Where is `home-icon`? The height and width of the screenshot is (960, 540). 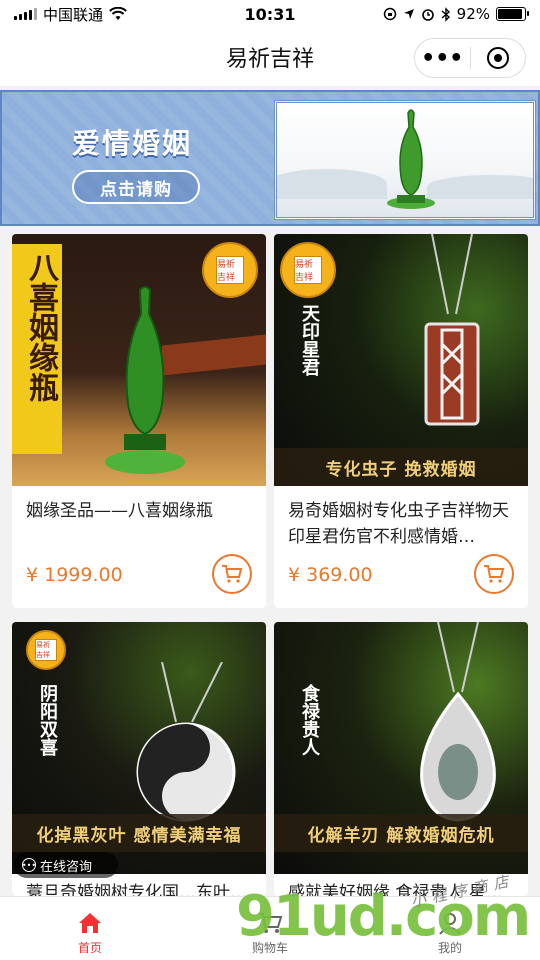
home-icon is located at coordinates (90, 923).